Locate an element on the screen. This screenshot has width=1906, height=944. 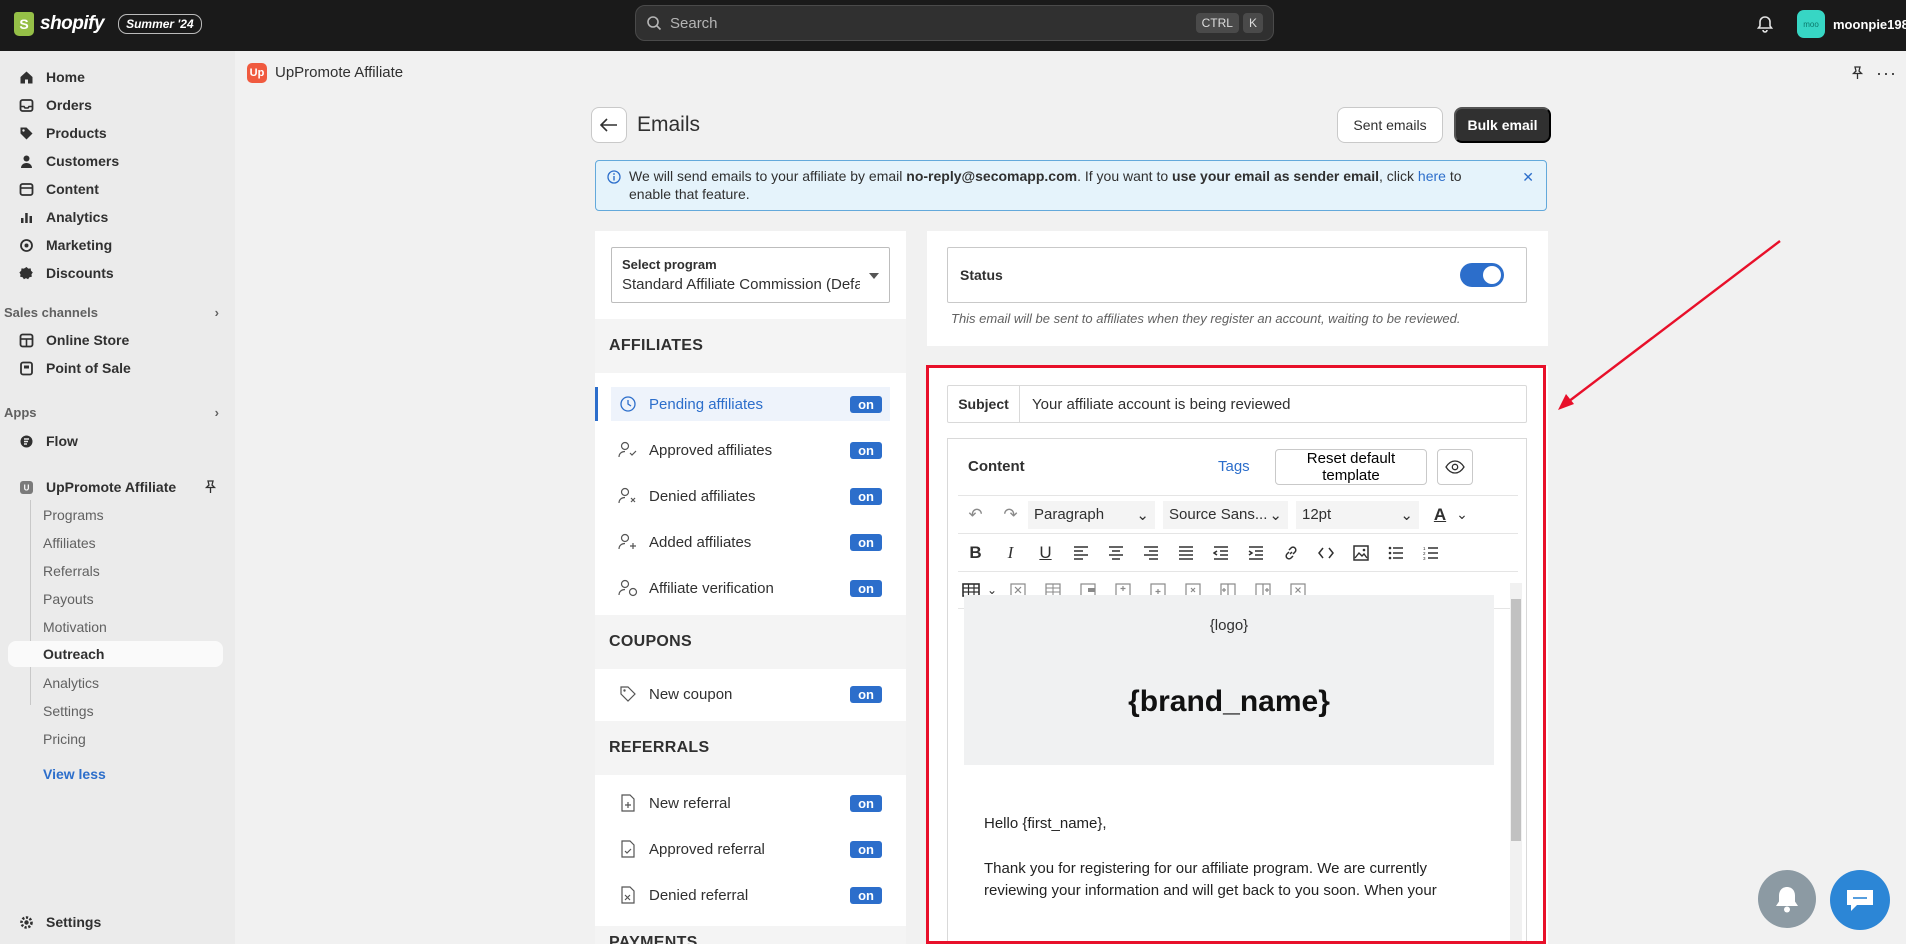
sidebar-item-orders: Orders is located at coordinates (115, 105).